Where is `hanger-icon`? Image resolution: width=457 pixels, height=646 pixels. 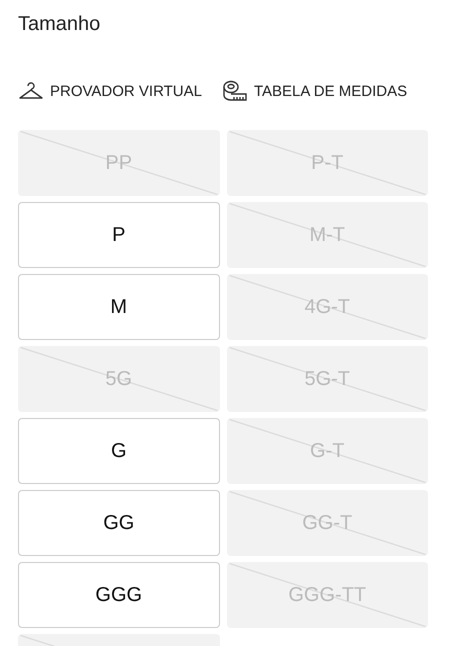 hanger-icon is located at coordinates (31, 91).